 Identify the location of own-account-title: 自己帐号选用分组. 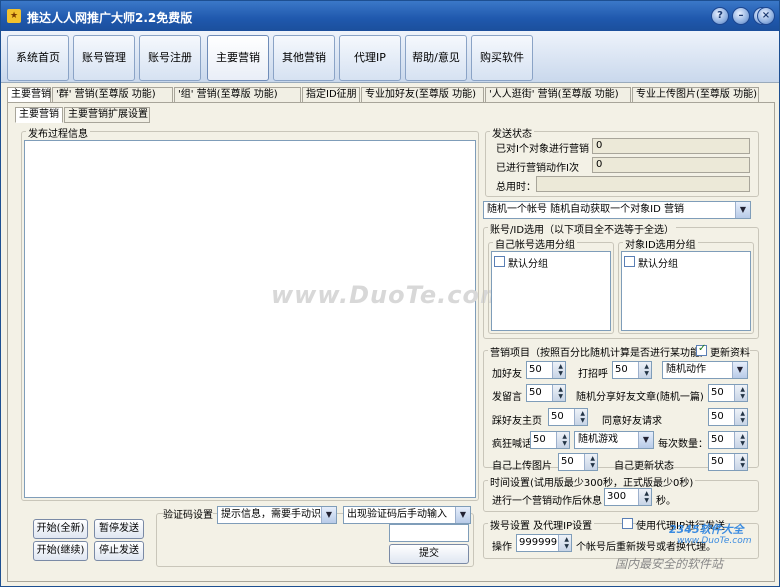
(535, 243).